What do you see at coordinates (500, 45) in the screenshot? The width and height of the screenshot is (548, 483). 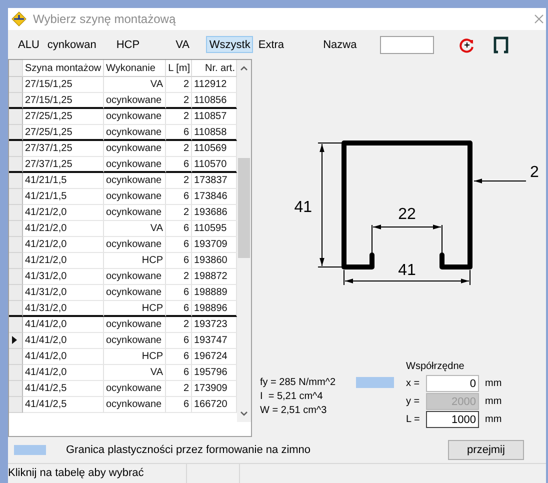 I see `rail-profile-icon` at bounding box center [500, 45].